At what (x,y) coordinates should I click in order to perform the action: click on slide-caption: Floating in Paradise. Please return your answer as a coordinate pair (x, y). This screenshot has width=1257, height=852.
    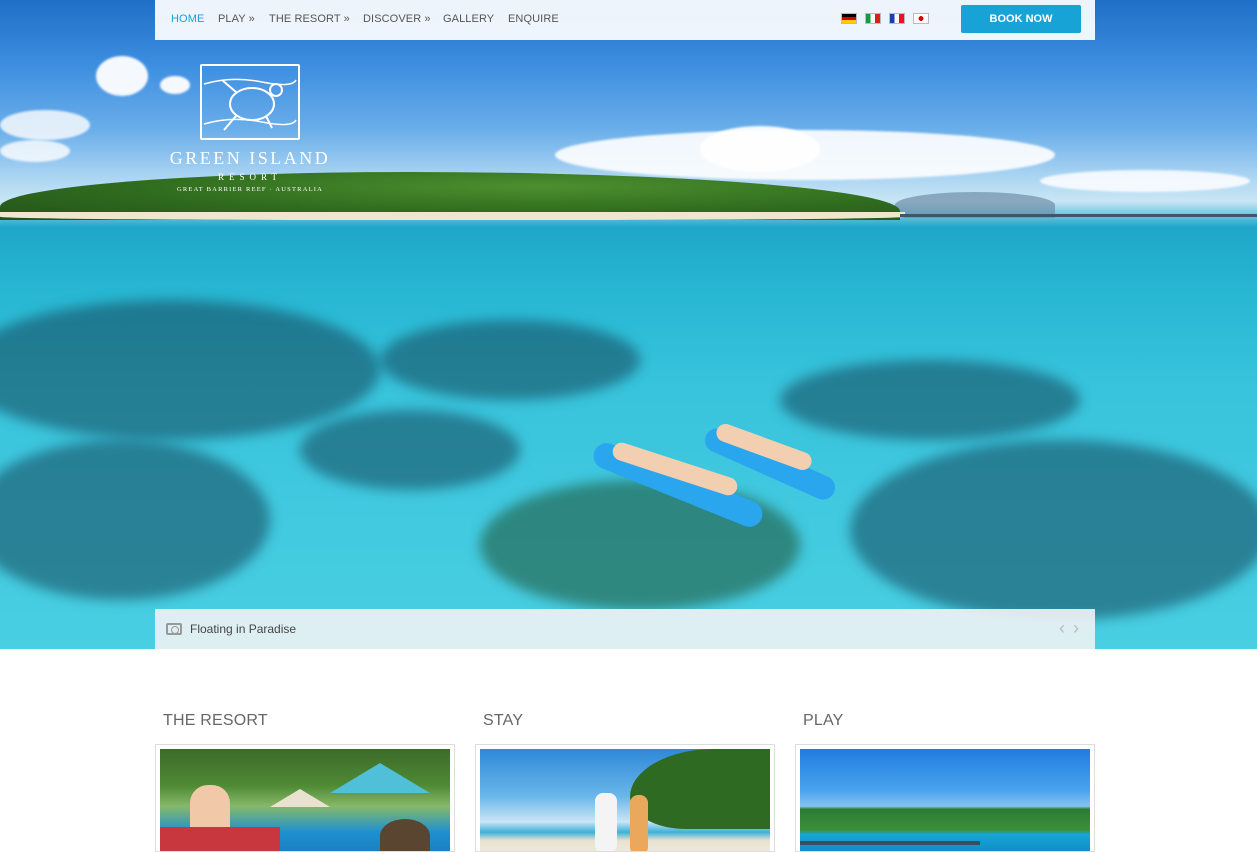
    Looking at the image, I should click on (243, 629).